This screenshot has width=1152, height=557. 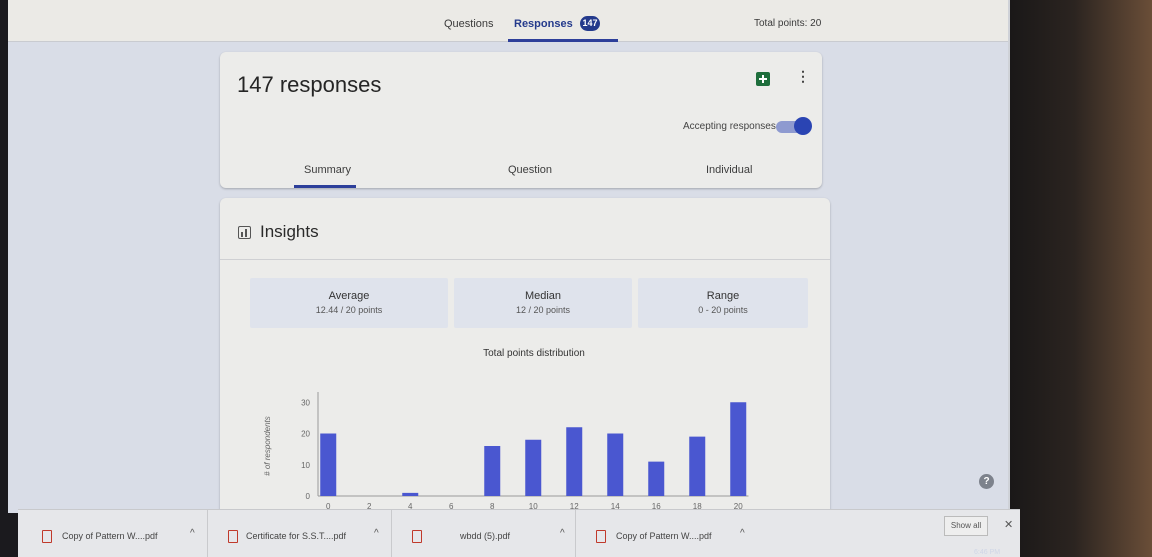 What do you see at coordinates (723, 303) in the screenshot?
I see `stat-range: Range 0 - 20 points` at bounding box center [723, 303].